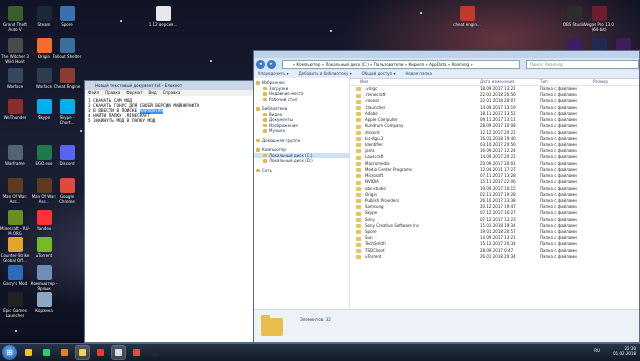 This screenshot has width=640, height=361. Describe the element at coordinates (325, 73) in the screenshot. I see `add-to-library-button: Добавить в библиотеку ▾` at that location.